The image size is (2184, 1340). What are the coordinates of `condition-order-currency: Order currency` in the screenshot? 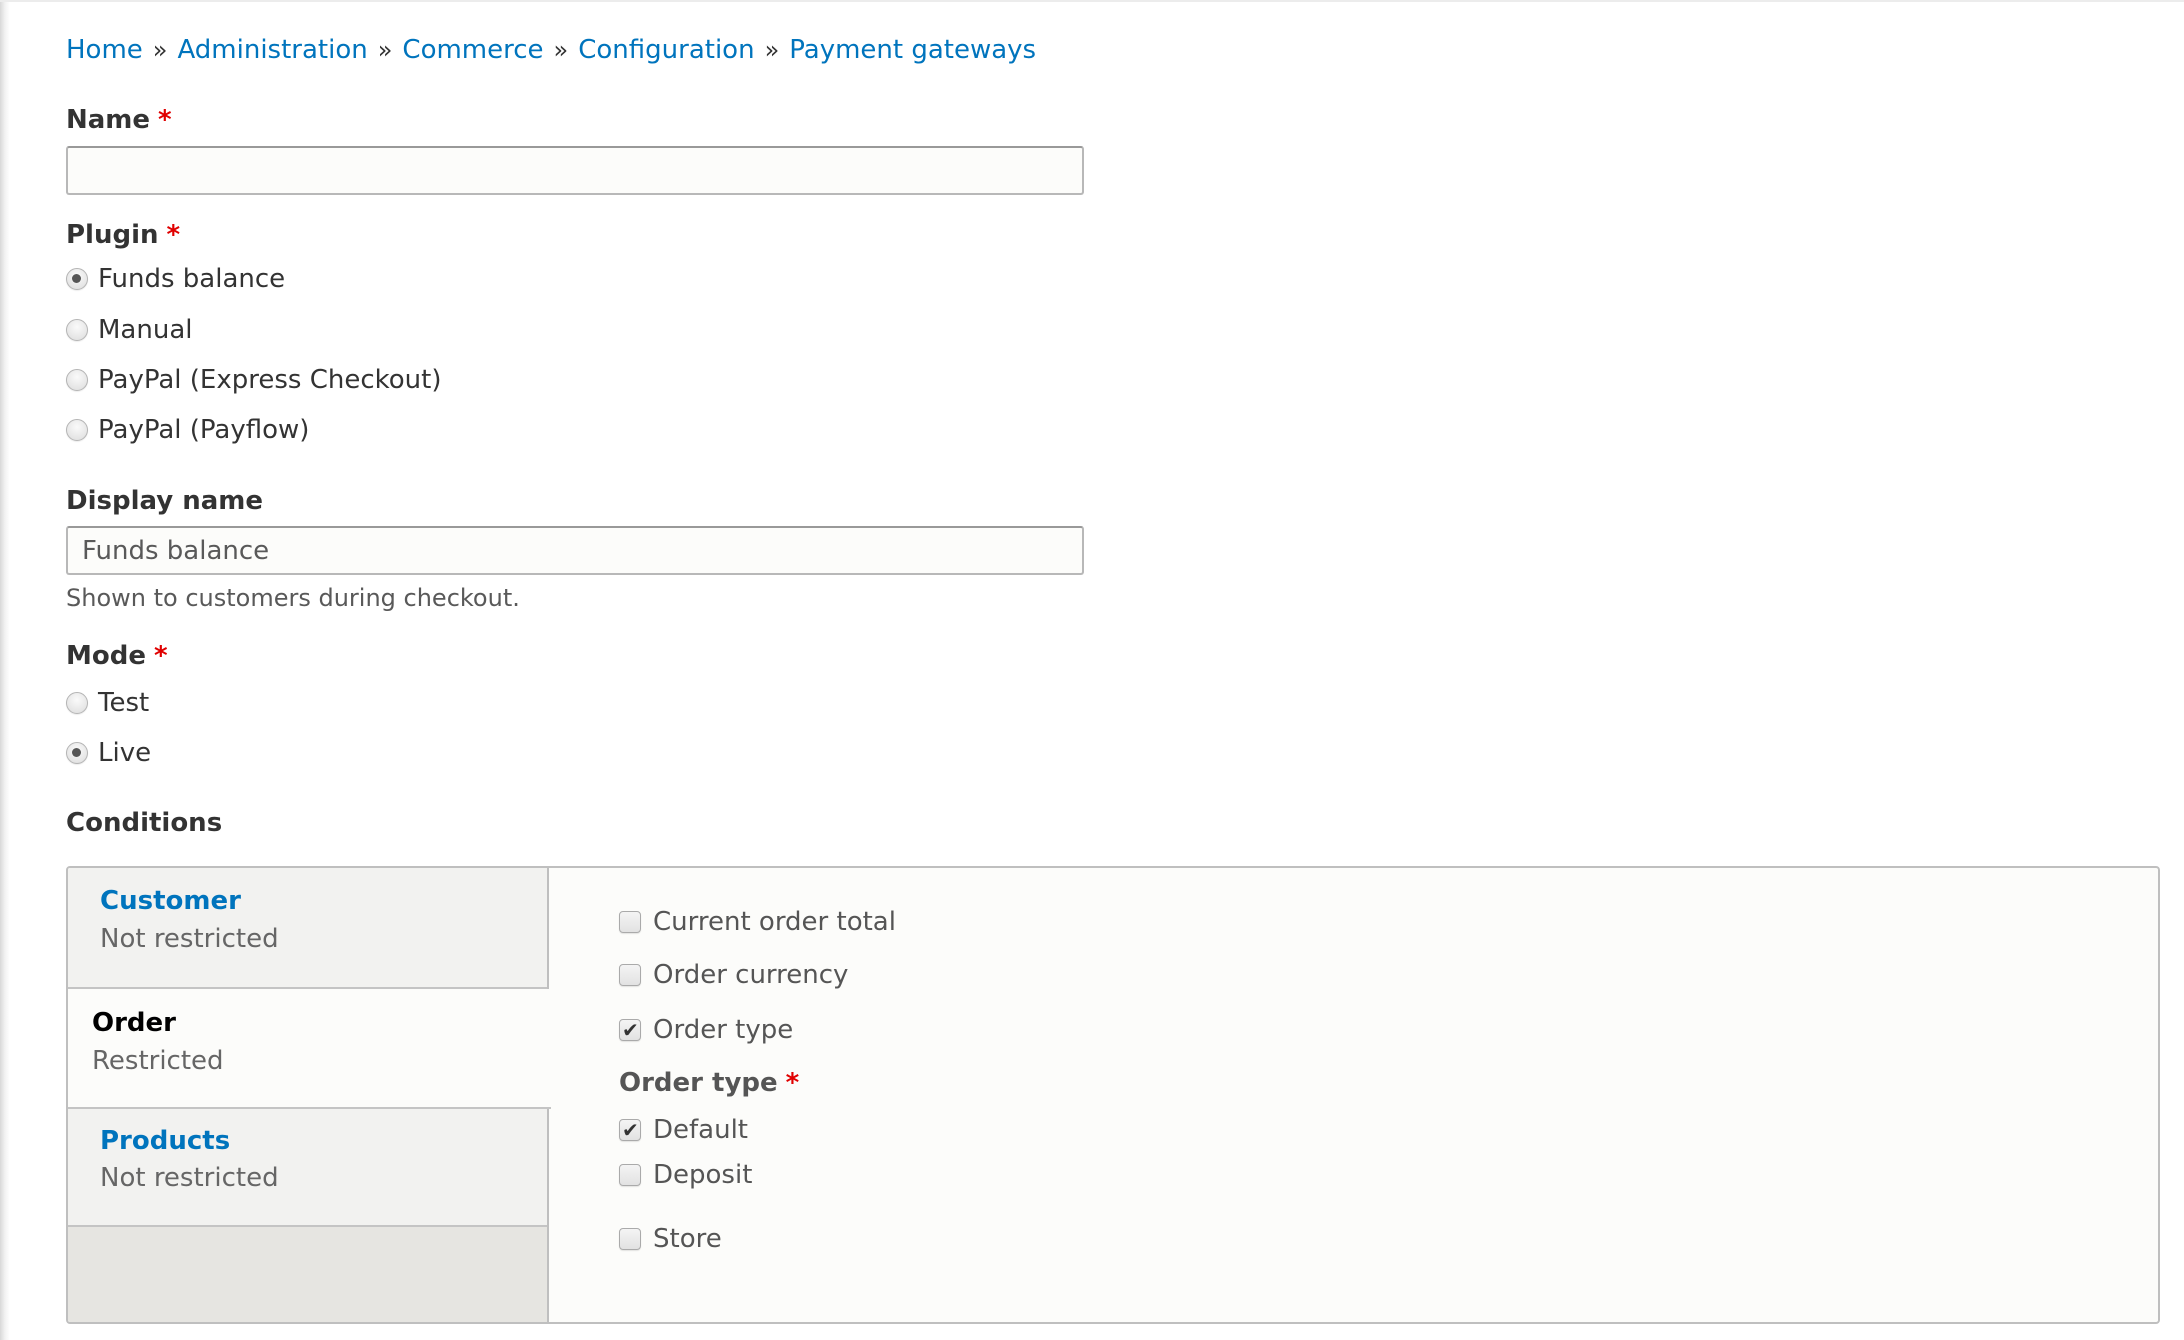 It's located at (733, 975).